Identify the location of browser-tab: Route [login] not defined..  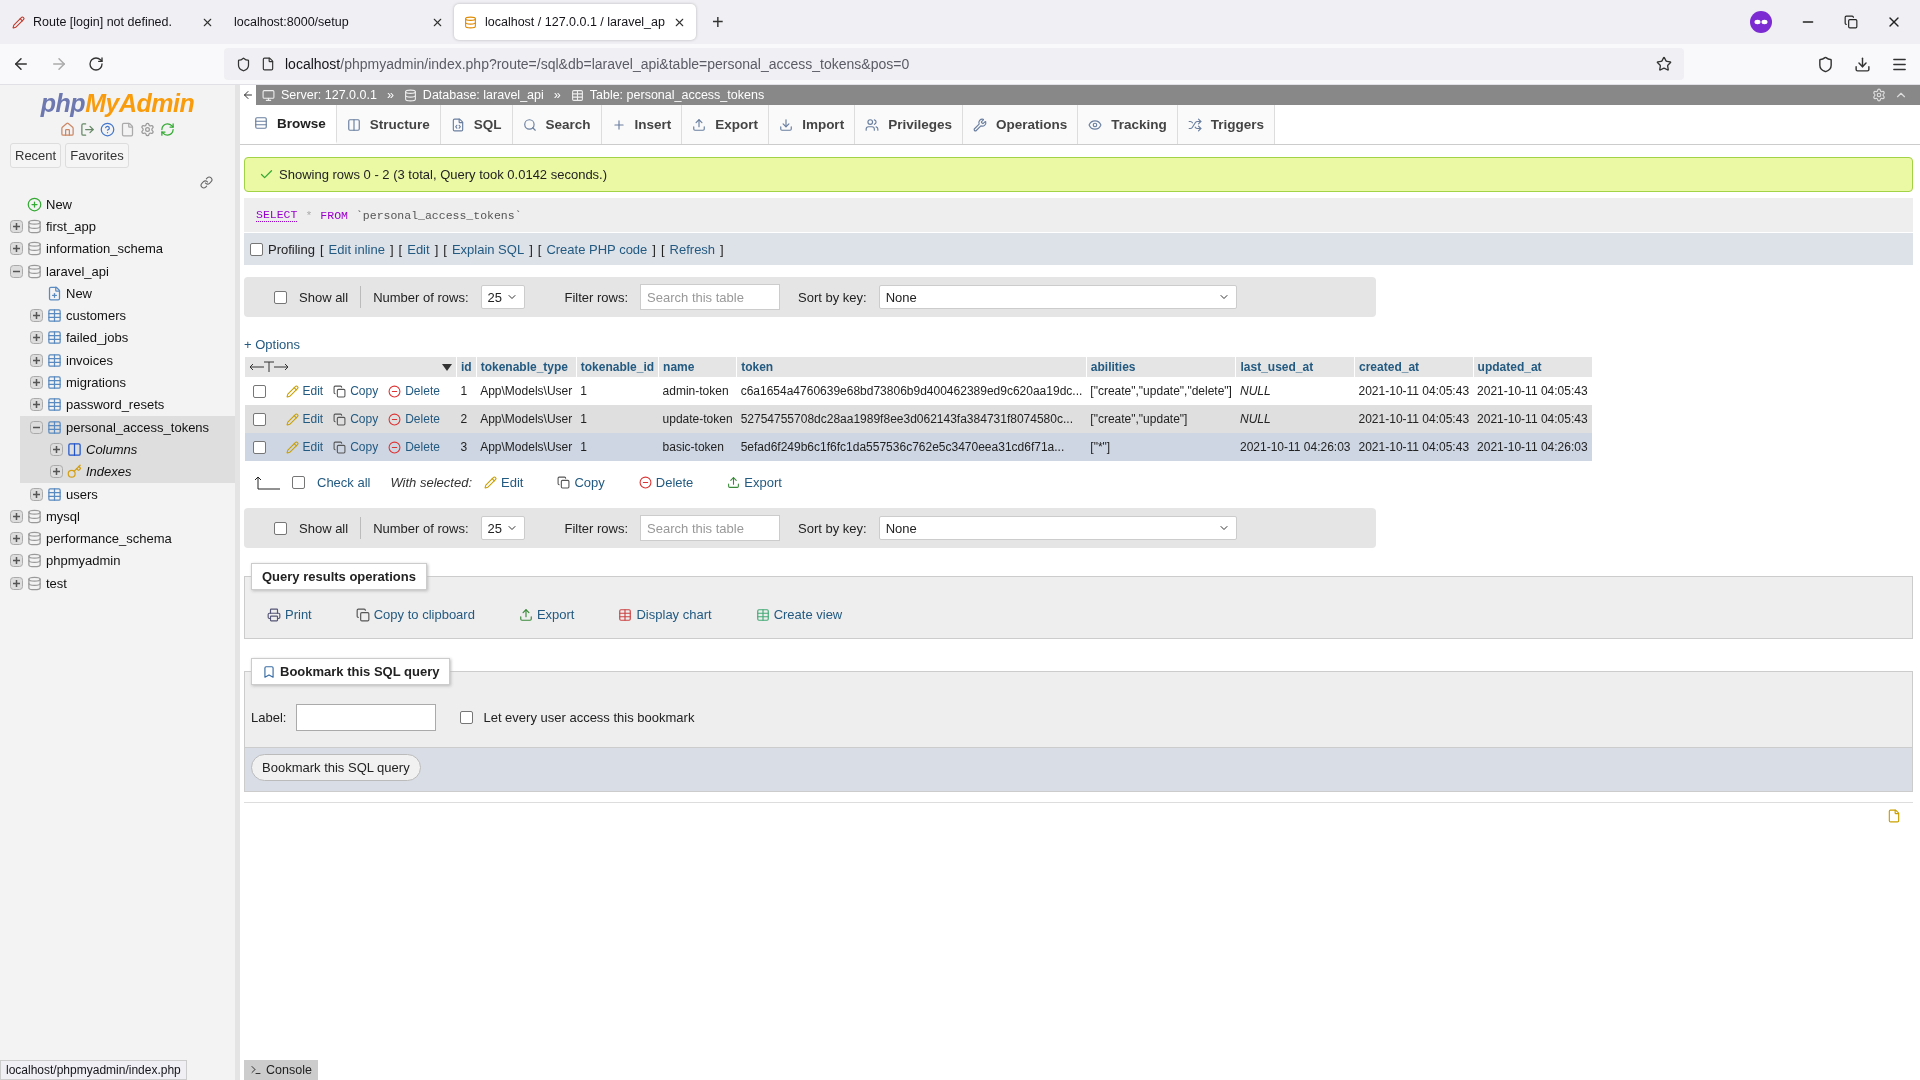
(113, 22).